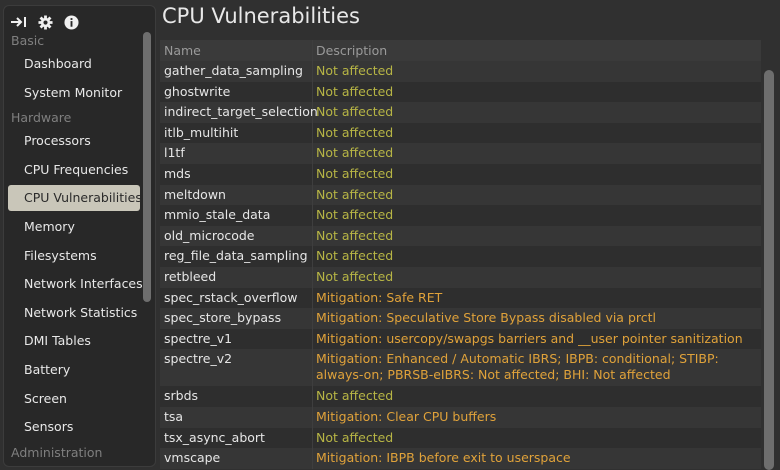 The width and height of the screenshot is (780, 470). I want to click on table-scrollbar, so click(769, 255).